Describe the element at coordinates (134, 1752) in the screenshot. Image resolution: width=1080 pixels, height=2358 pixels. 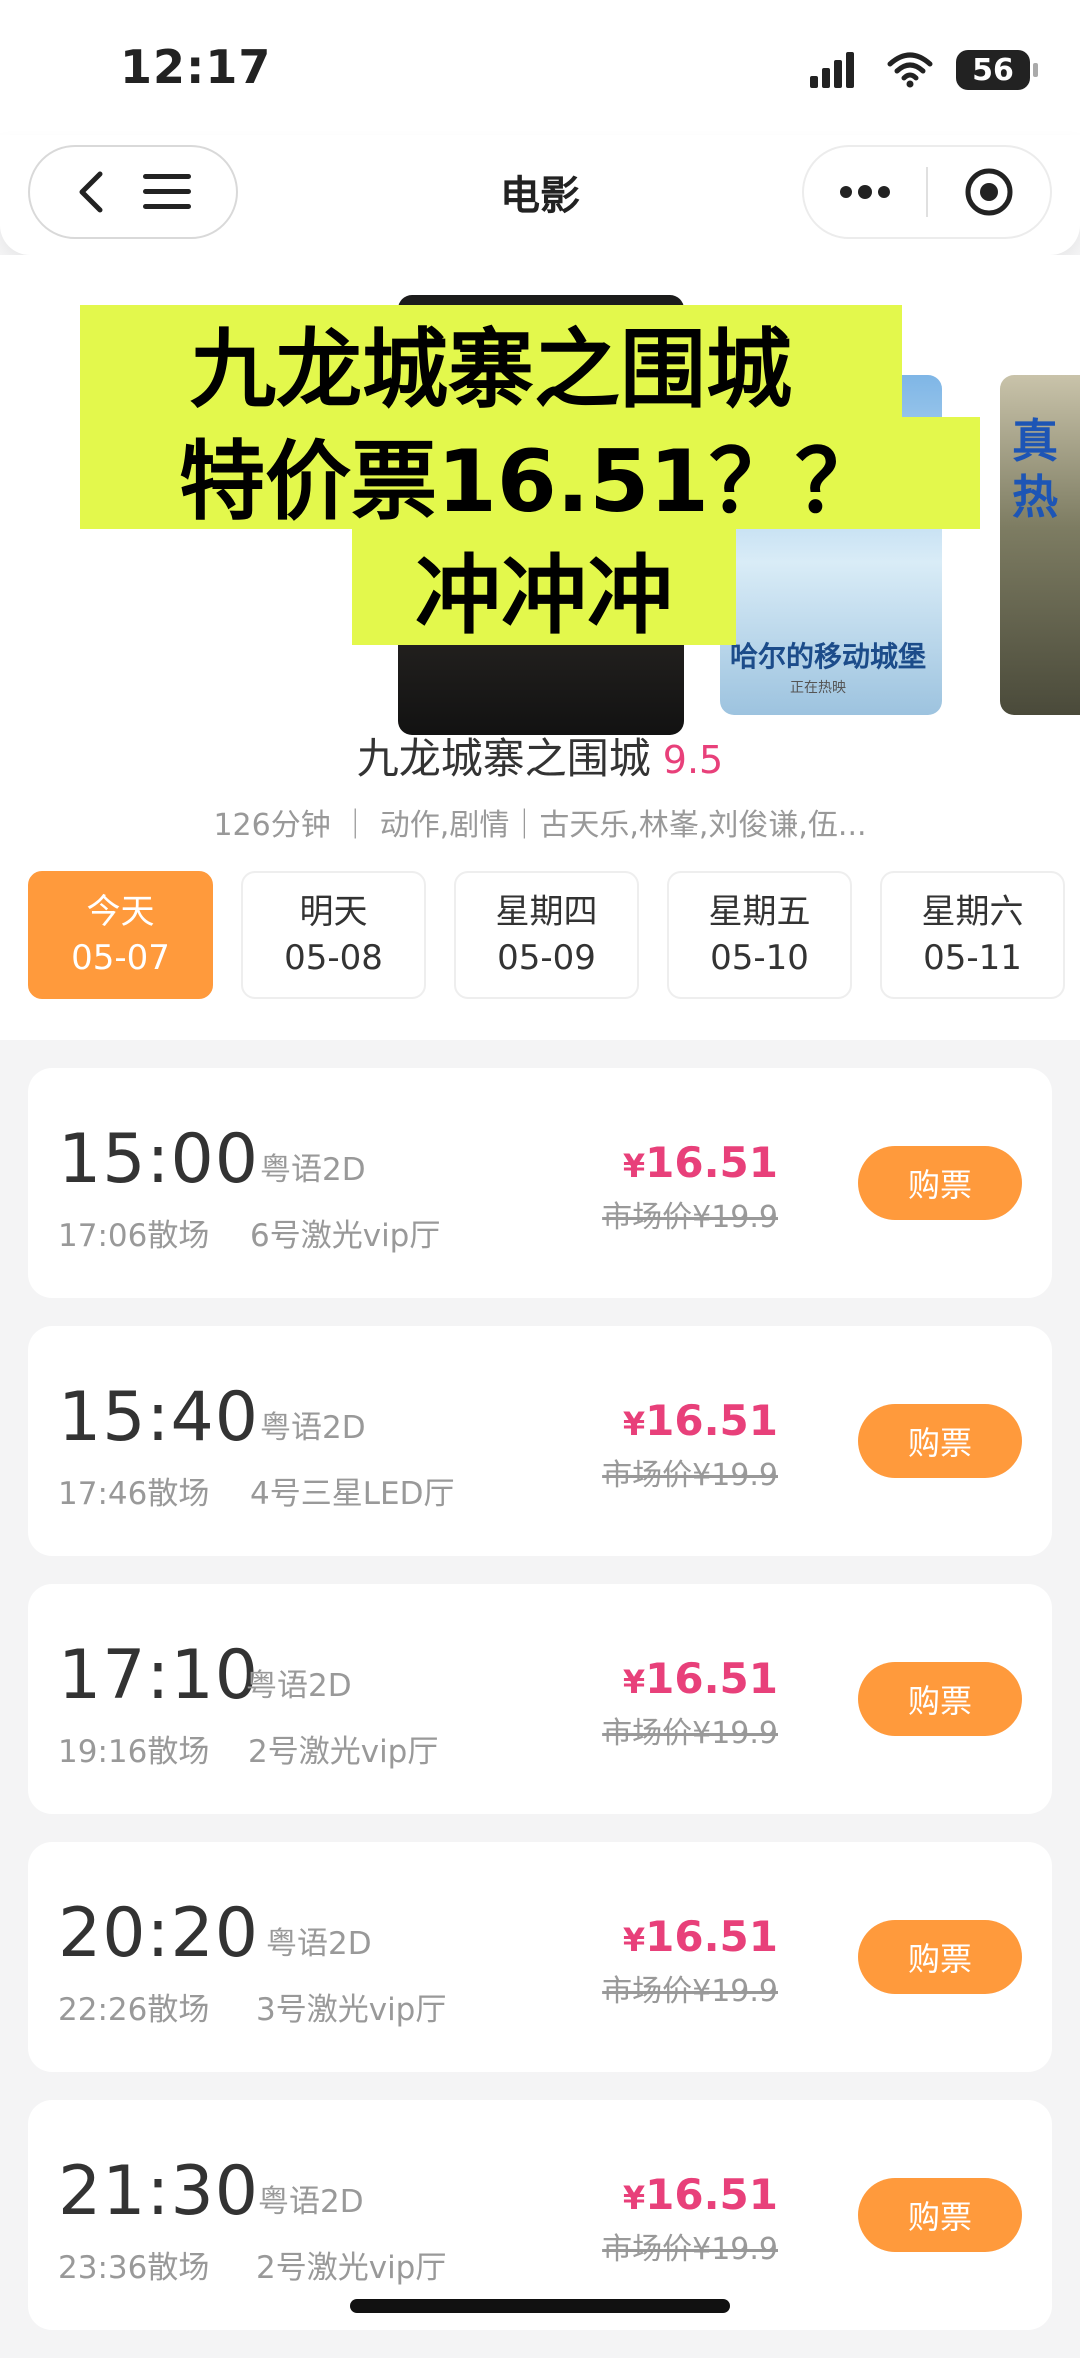
I see `showtime-end: 19:16散场` at that location.